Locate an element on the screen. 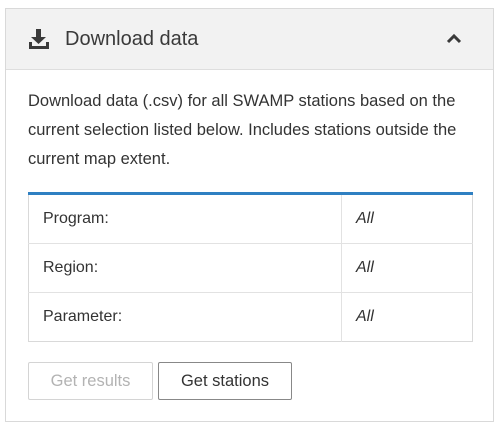  get-stations-button: Get stations is located at coordinates (225, 381).